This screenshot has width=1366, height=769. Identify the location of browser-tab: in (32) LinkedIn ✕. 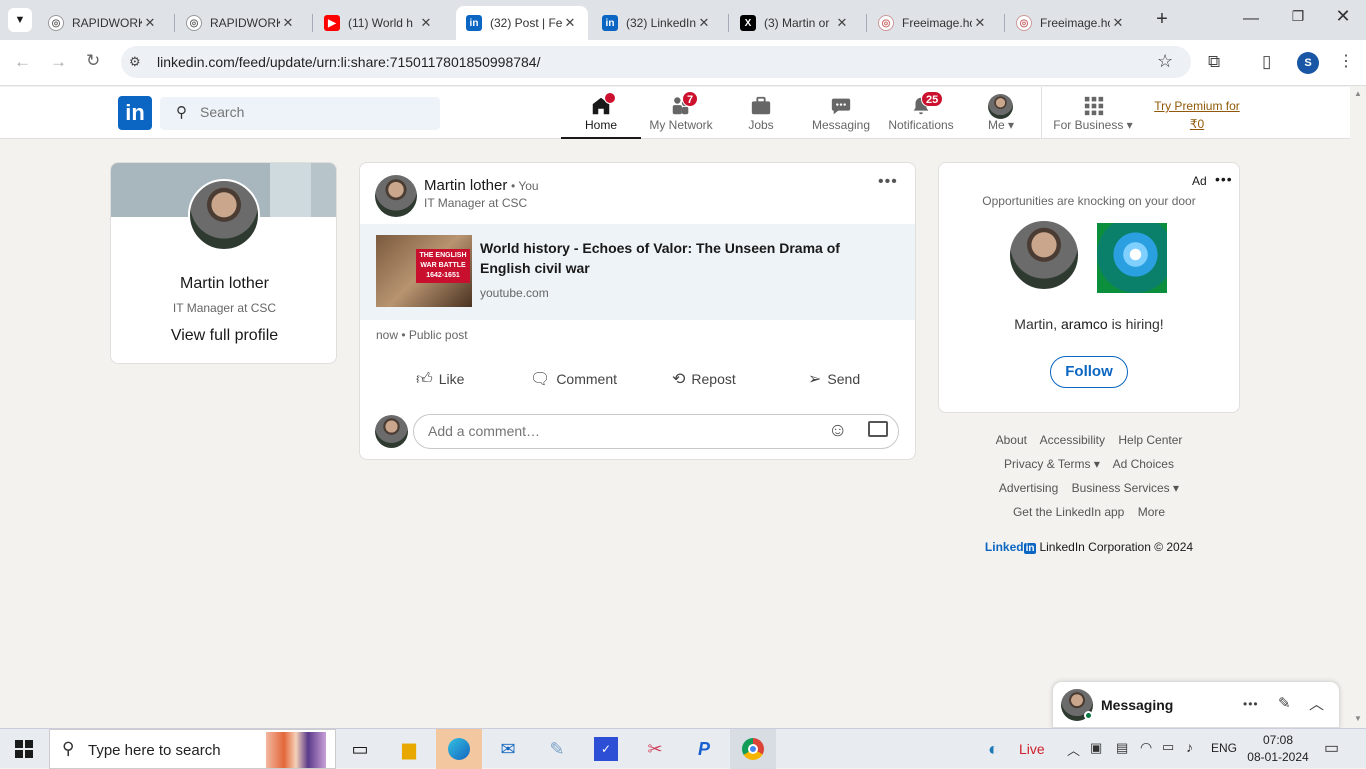
(657, 23).